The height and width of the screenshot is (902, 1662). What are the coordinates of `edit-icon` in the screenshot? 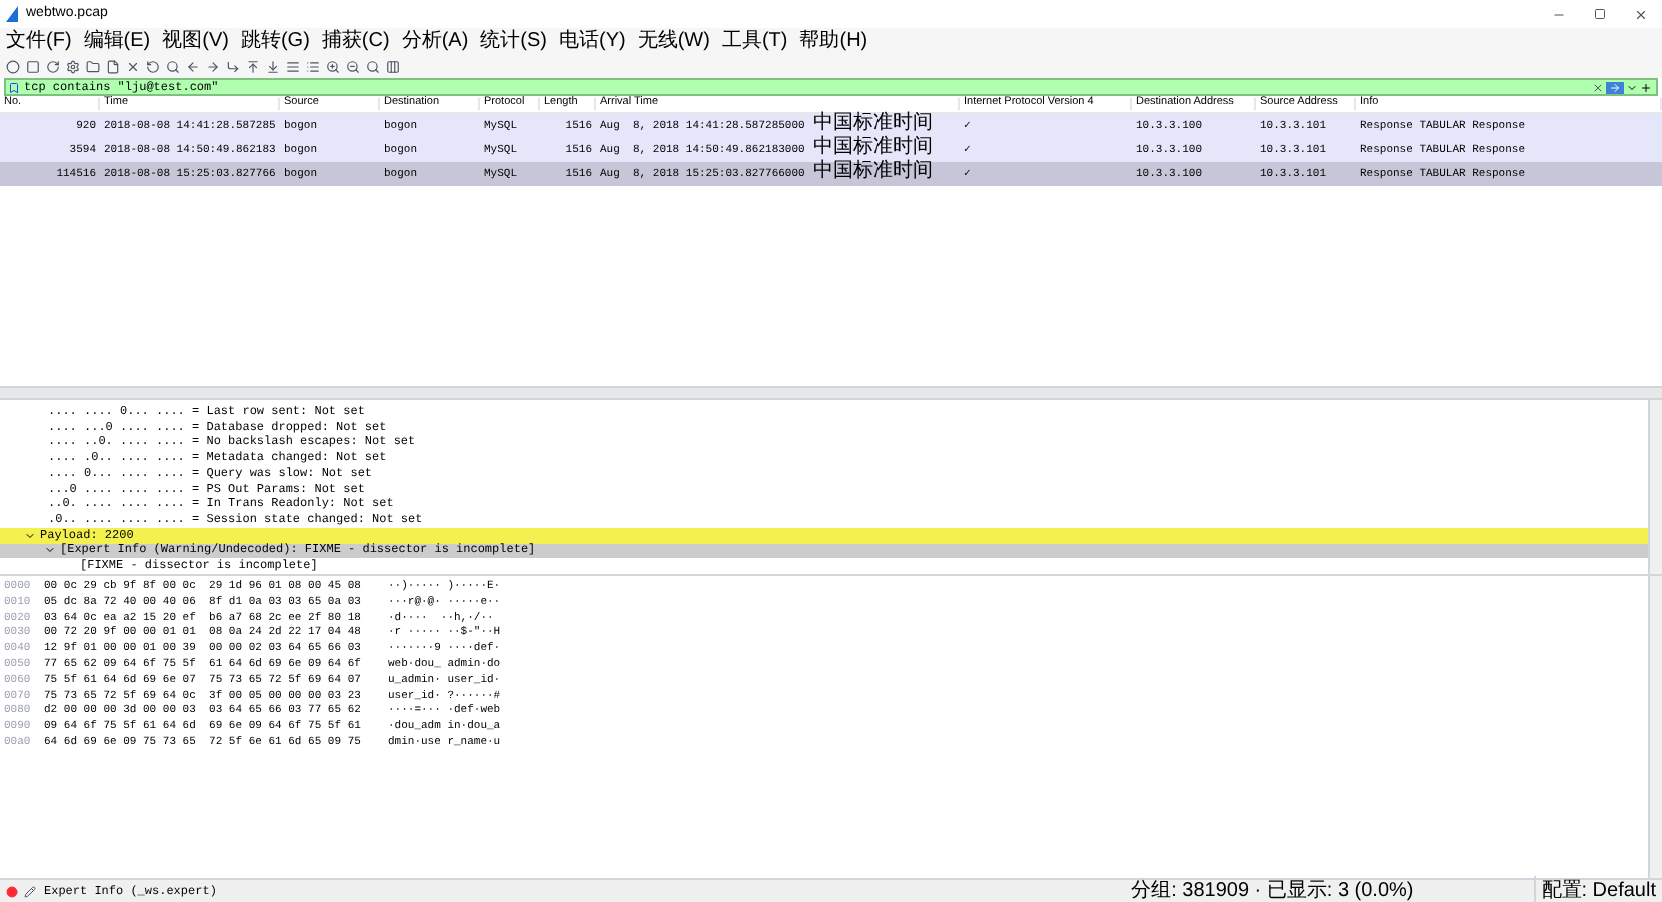 It's located at (30, 891).